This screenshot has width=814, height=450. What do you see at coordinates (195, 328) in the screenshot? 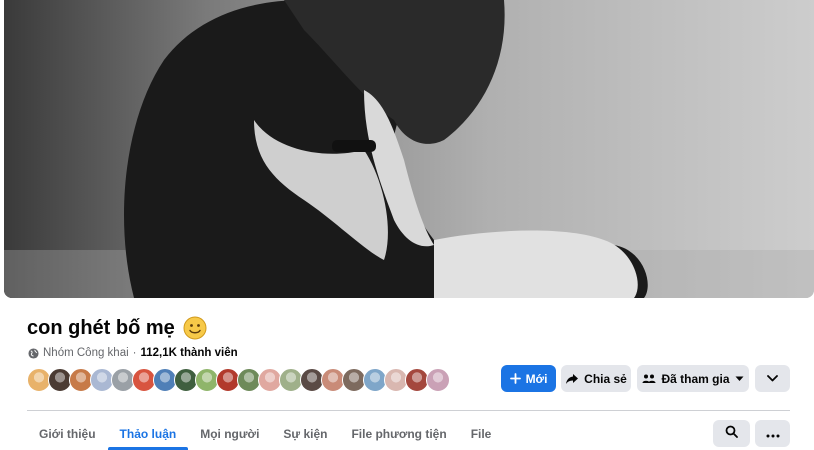
I see `slightly-smiling-face-icon` at bounding box center [195, 328].